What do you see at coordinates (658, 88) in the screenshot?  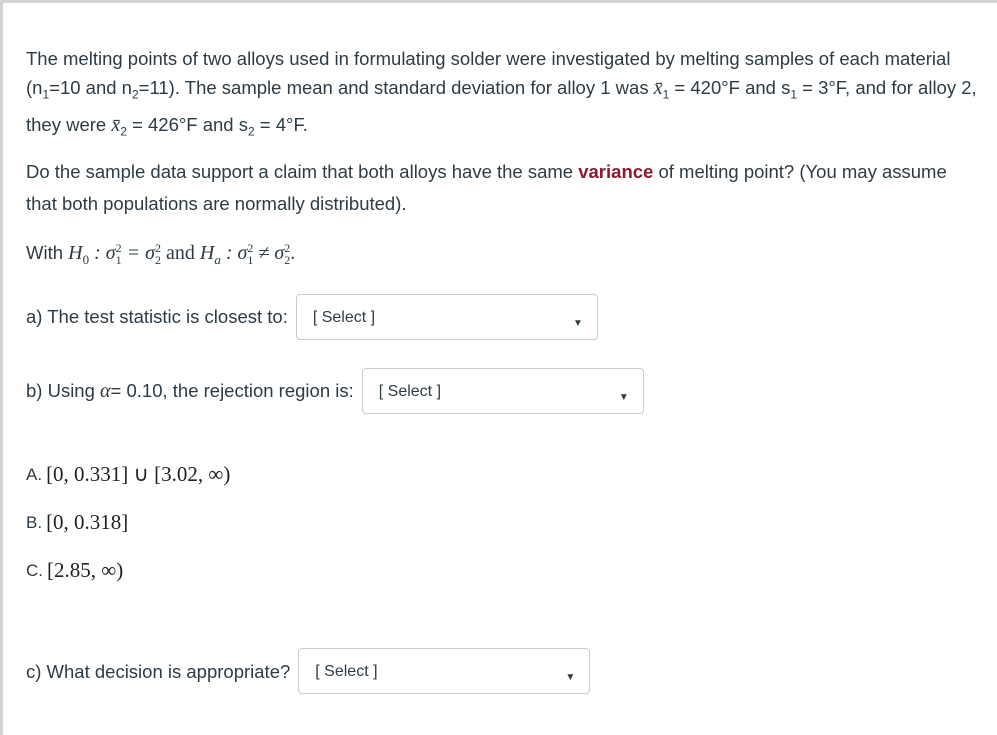 I see `xbar1-symbol: x̄` at bounding box center [658, 88].